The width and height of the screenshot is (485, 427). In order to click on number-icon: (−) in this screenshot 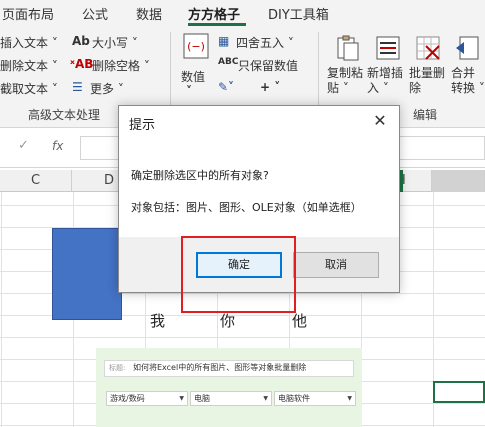, I will do `click(196, 46)`.